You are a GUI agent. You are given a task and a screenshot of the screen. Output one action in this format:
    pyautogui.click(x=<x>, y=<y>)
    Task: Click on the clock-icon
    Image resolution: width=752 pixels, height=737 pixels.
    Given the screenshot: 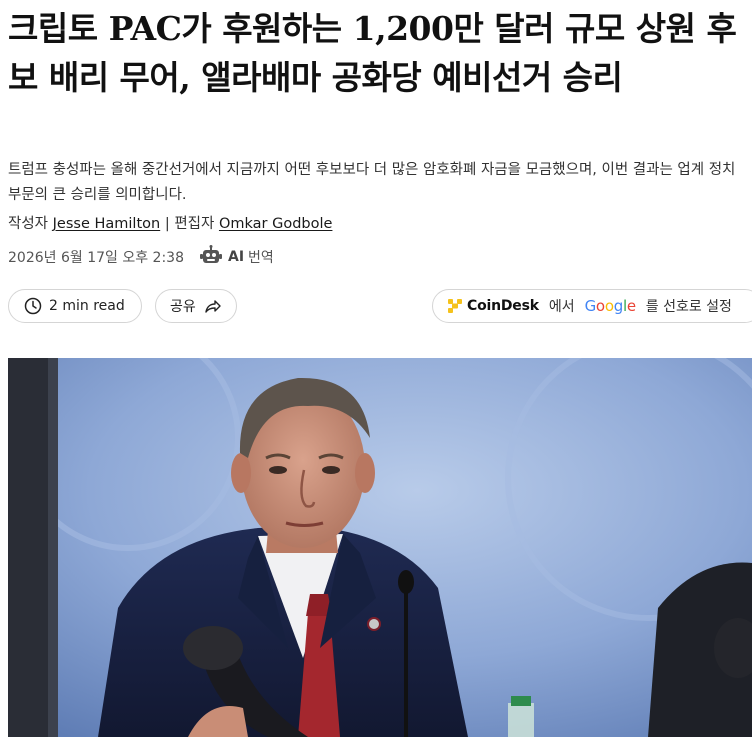 What is the action you would take?
    pyautogui.click(x=33, y=306)
    